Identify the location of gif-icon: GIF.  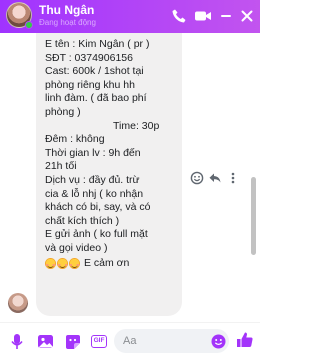
(99, 341).